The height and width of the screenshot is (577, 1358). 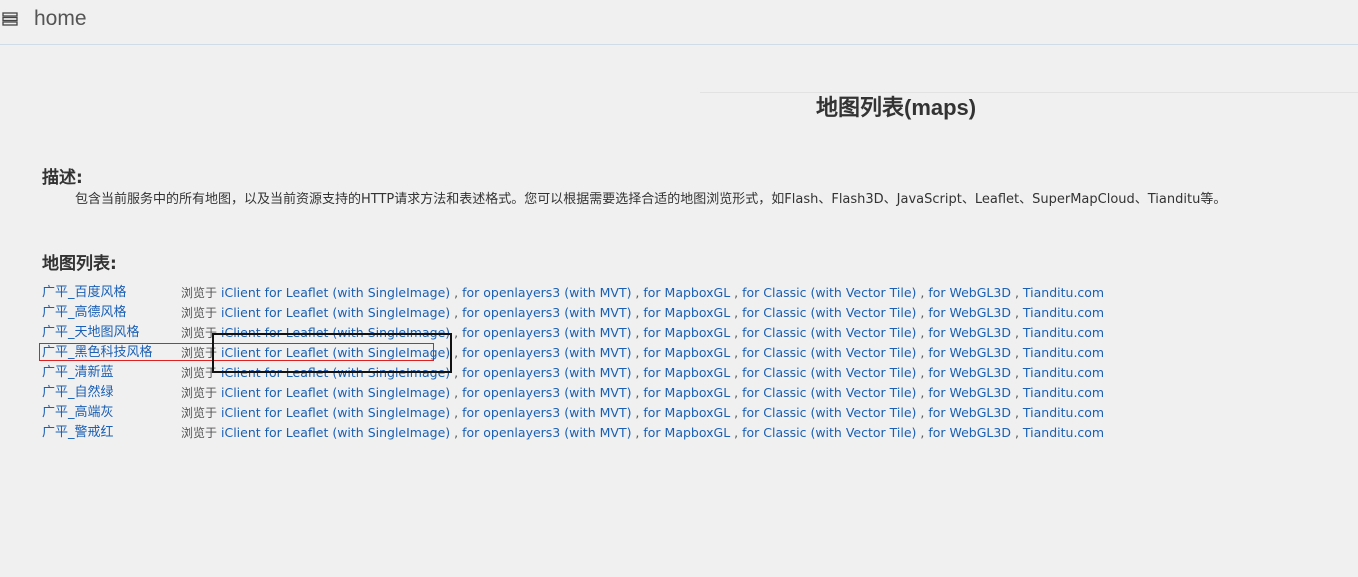 I want to click on page-title: 地图列表(maps), so click(x=896, y=107).